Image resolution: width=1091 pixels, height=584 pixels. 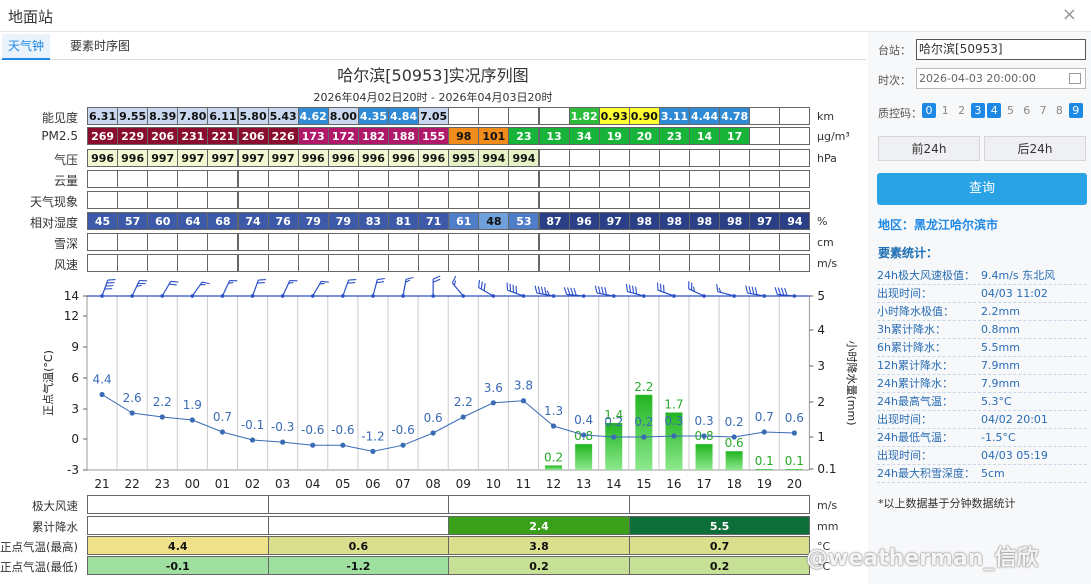 I want to click on summary-cell: -0.1, so click(x=178, y=565).